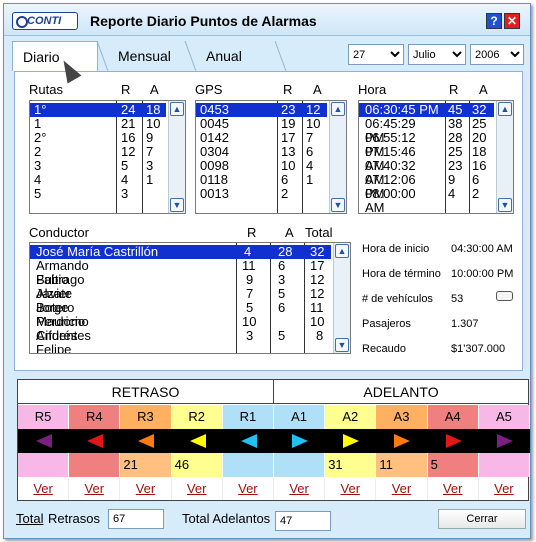 The height and width of the screenshot is (542, 536). I want to click on gps-r-header: R, so click(288, 89).